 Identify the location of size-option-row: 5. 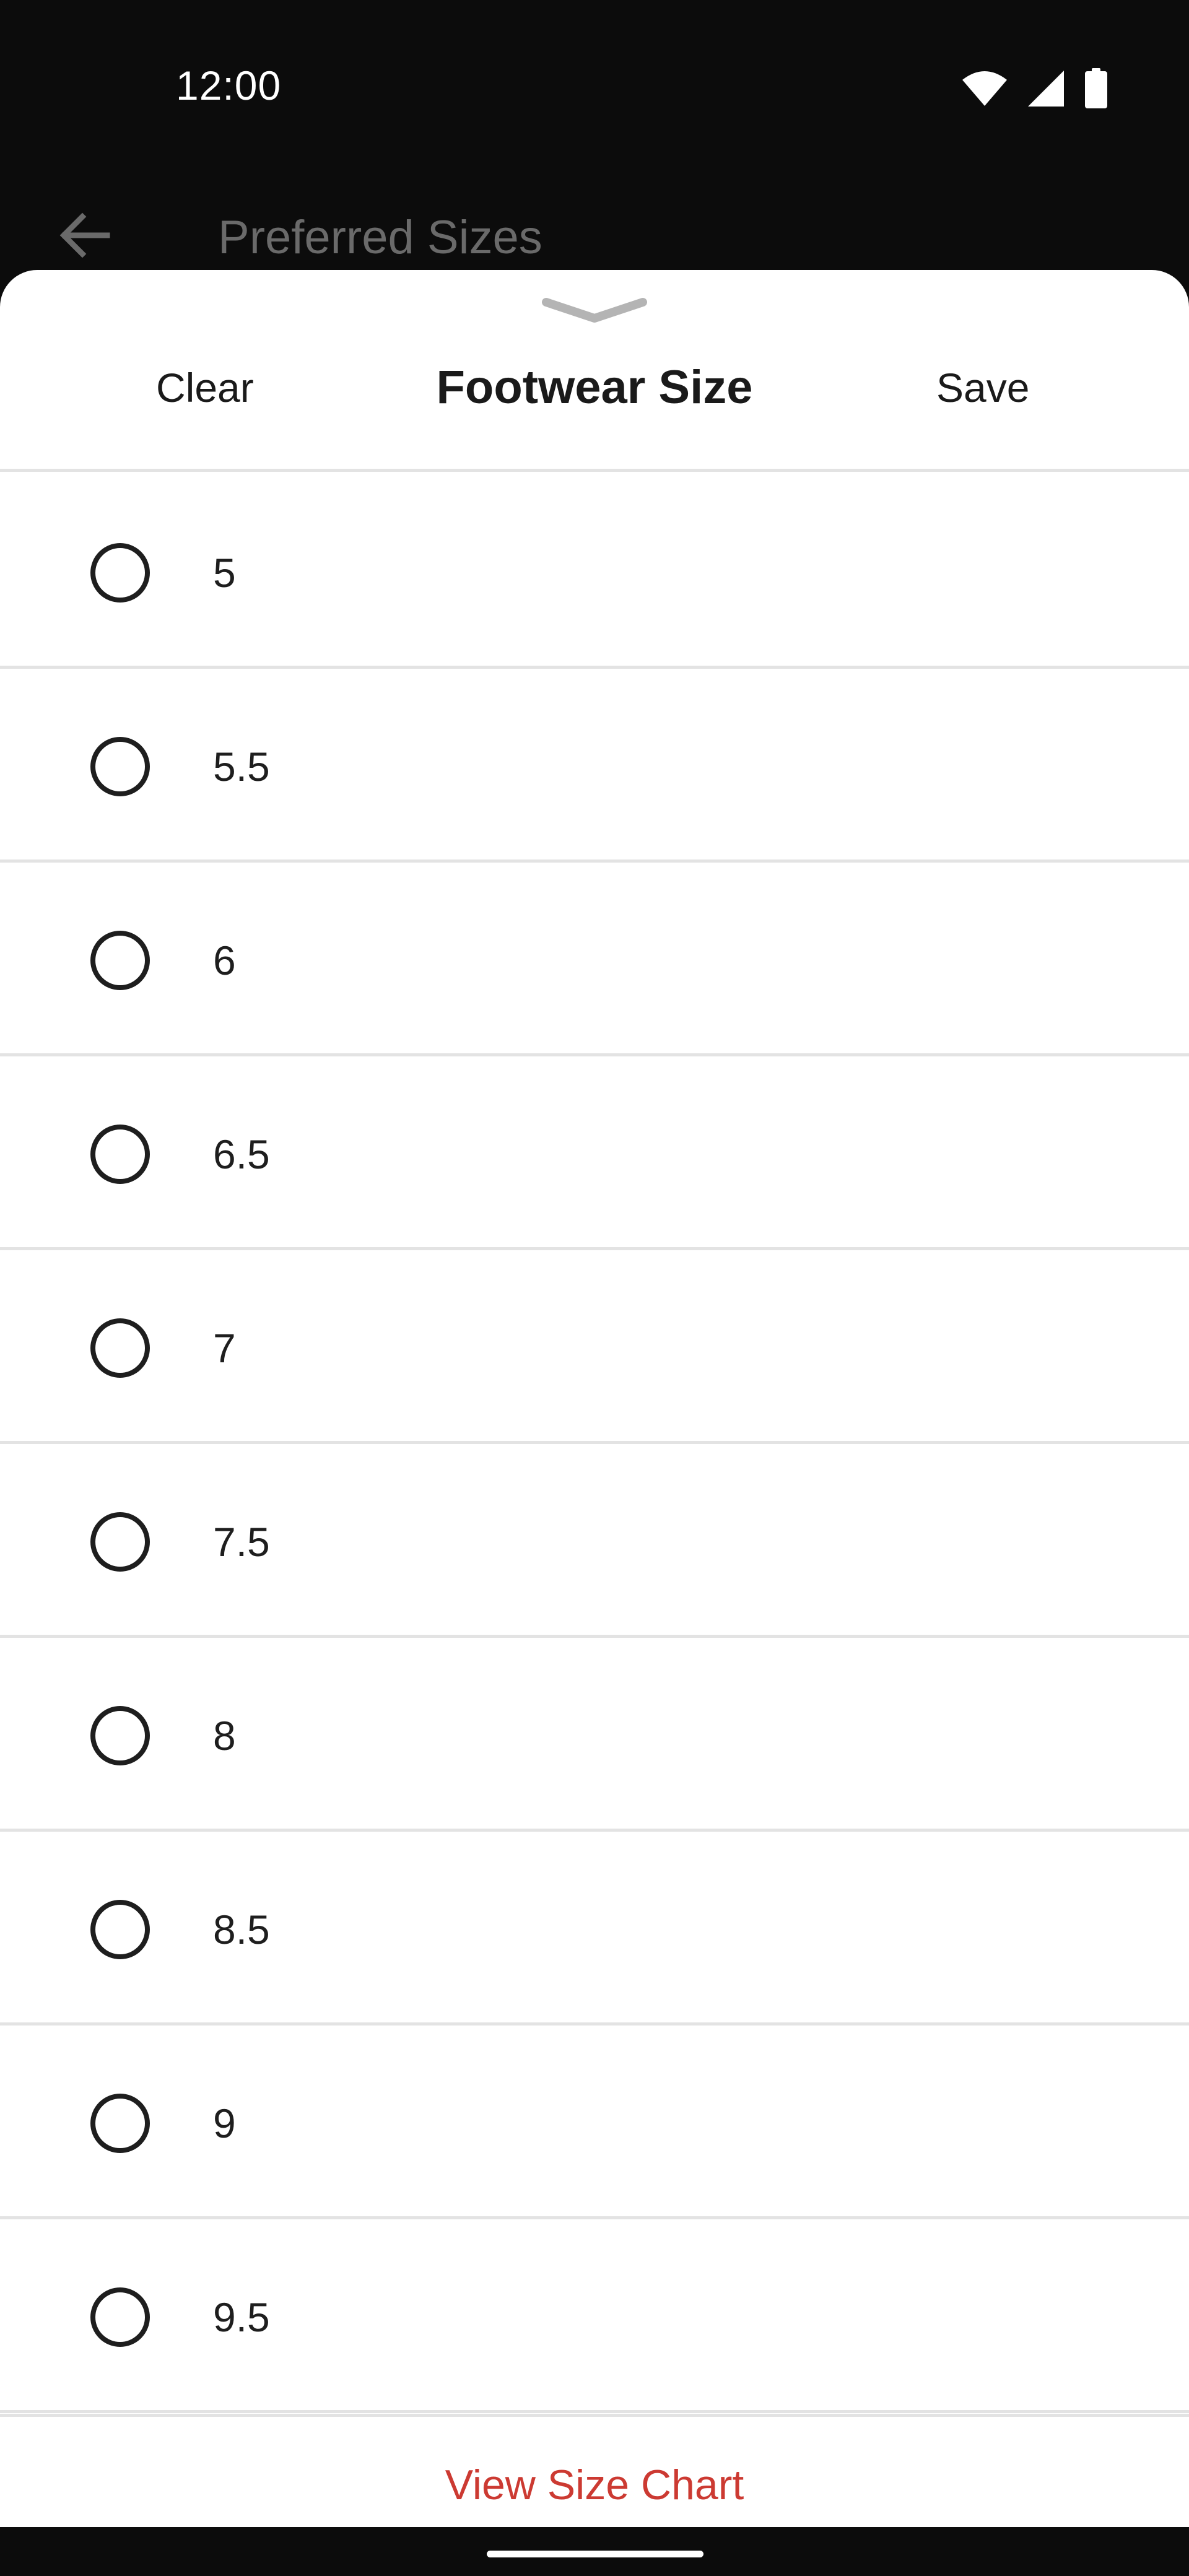
(594, 572).